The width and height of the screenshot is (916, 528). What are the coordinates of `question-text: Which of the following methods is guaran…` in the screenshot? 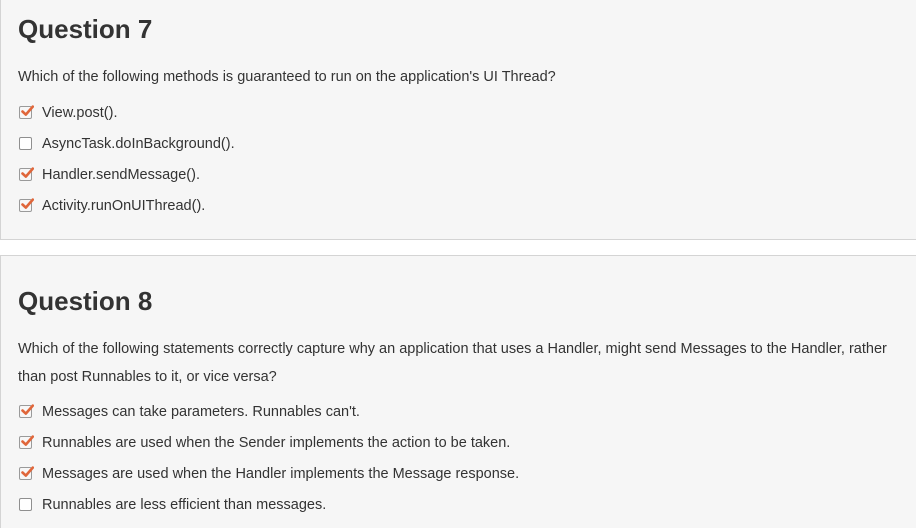 It's located at (287, 77).